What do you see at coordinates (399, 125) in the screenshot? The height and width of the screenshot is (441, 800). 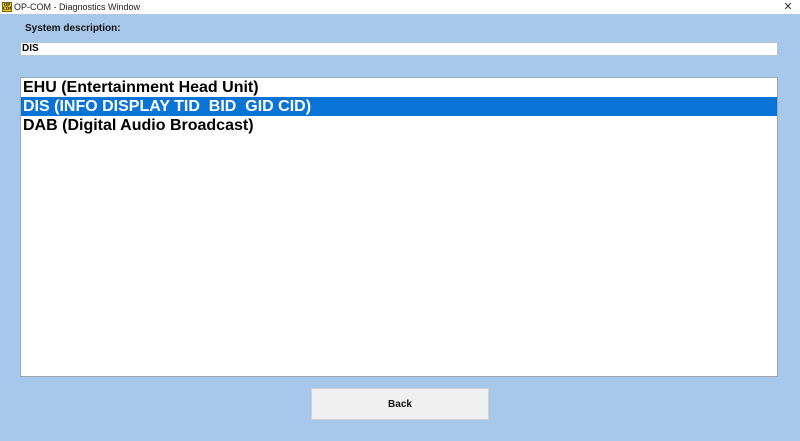 I see `list-item-dab: DAB (Digital Audio Broadcast)` at bounding box center [399, 125].